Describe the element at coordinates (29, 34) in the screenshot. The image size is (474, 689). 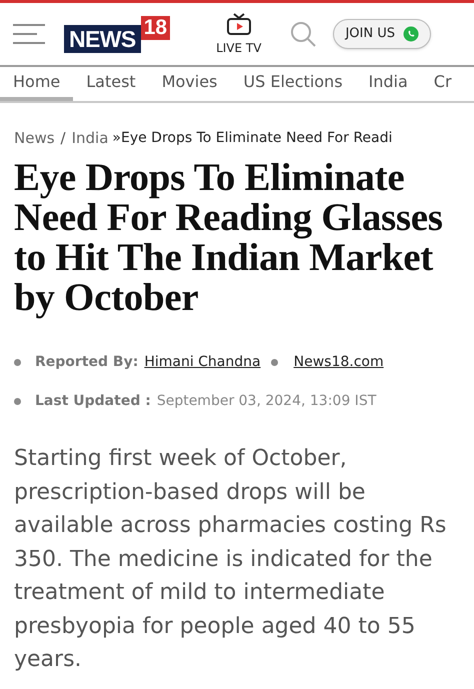
I see `menu-icon` at that location.